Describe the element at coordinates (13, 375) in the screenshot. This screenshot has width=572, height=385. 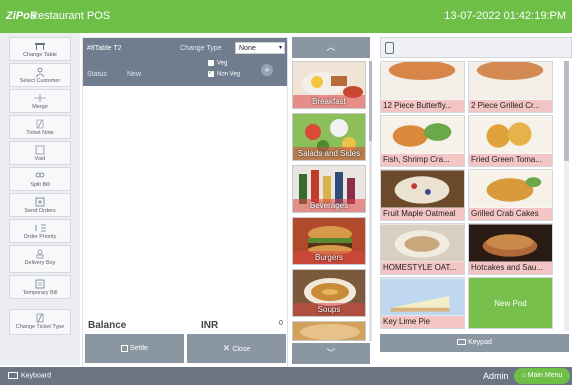
I see `keyboard-icon` at that location.